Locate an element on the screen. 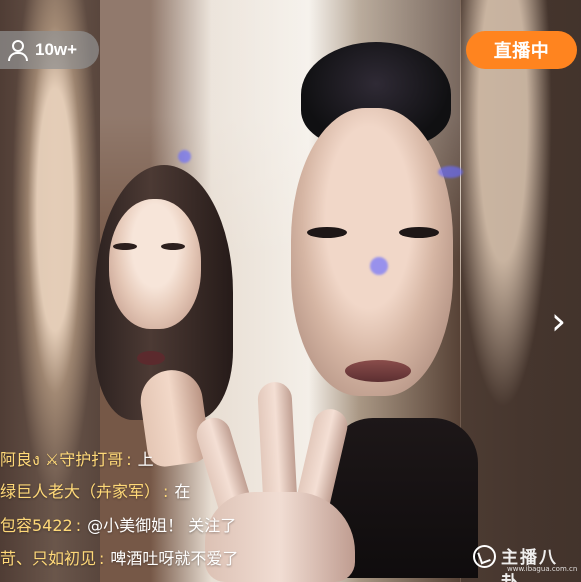 This screenshot has height=582, width=581. user-icon is located at coordinates (17, 50).